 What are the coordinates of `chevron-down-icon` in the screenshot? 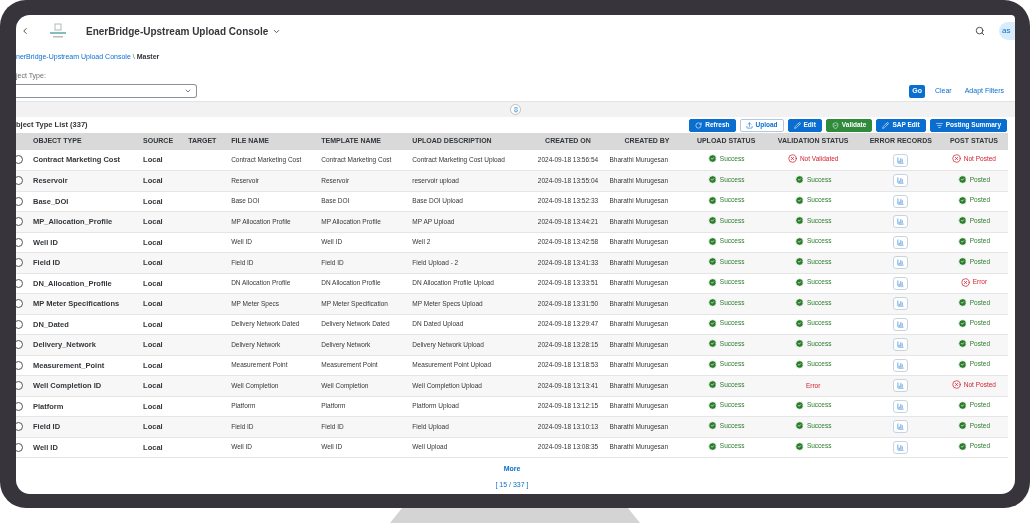 It's located at (188, 91).